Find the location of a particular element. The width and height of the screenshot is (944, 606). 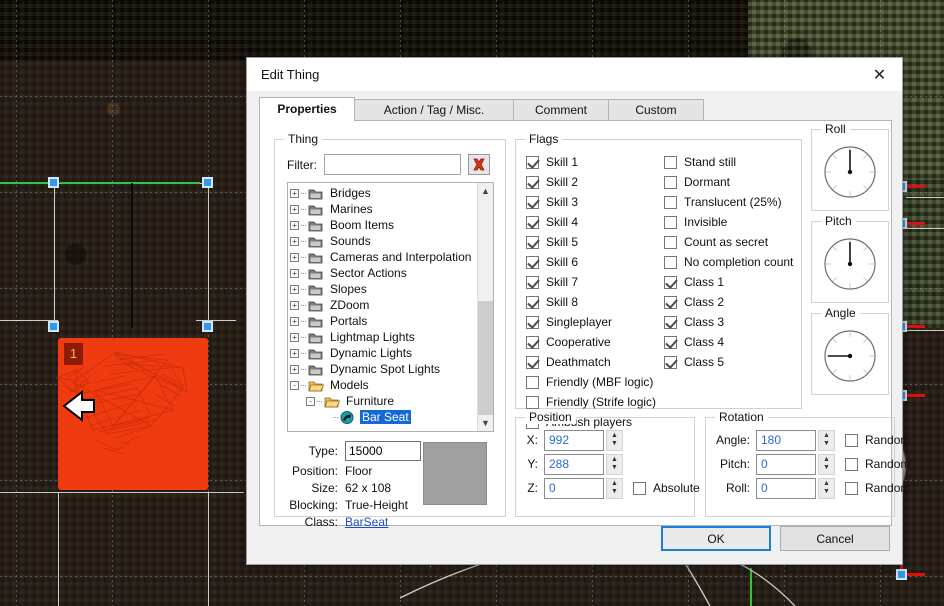

flag-class-2: Class 2 is located at coordinates (728, 302).